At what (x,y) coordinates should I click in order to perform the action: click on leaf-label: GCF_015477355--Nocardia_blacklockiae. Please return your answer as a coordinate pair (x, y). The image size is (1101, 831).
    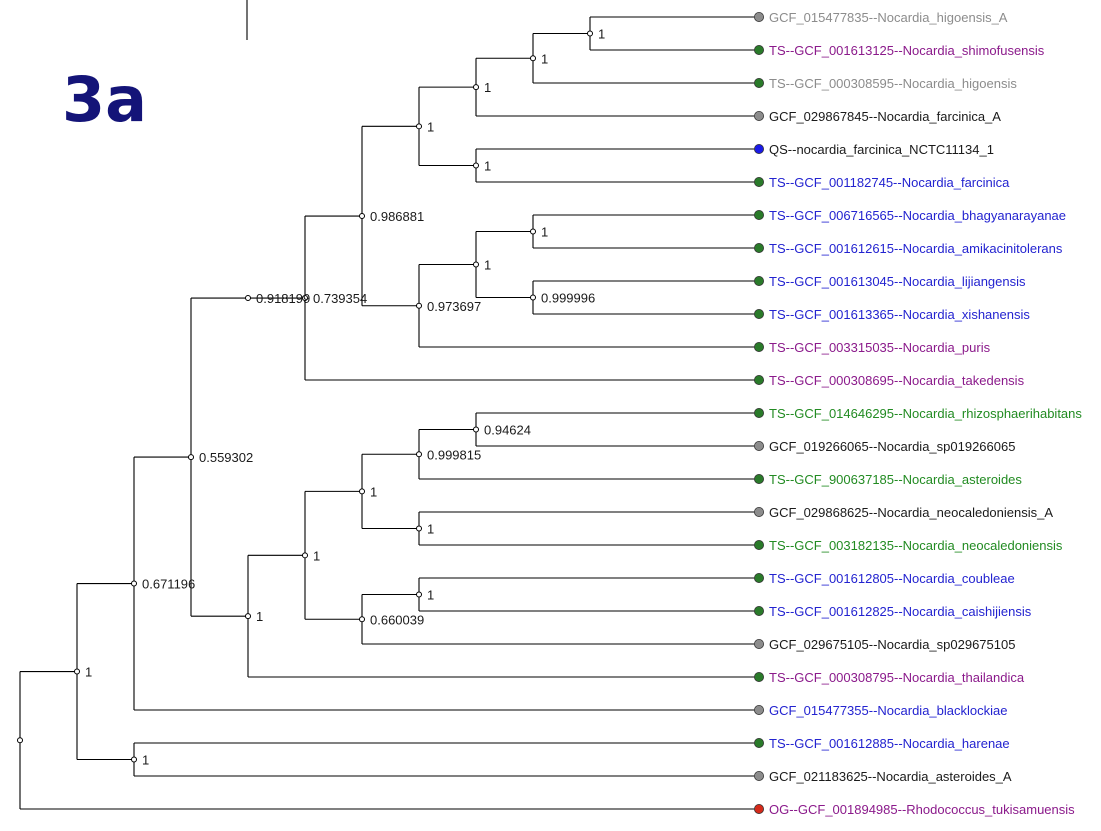
    Looking at the image, I should click on (888, 710).